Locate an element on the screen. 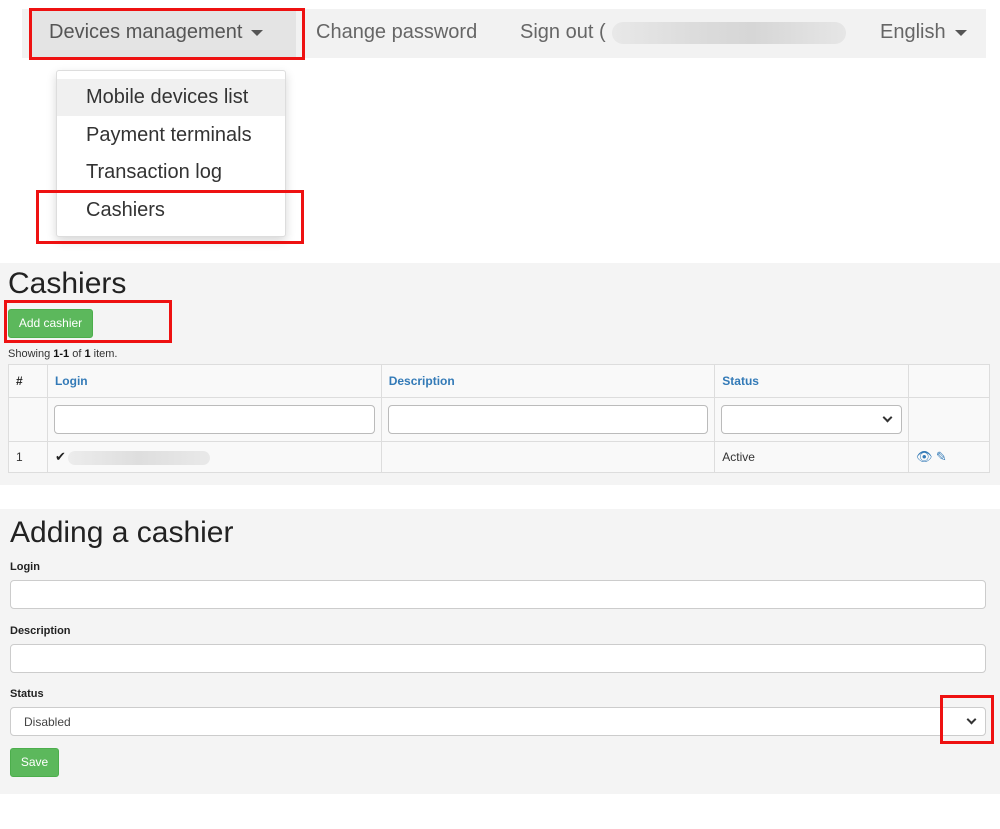  column-actions is located at coordinates (949, 381).